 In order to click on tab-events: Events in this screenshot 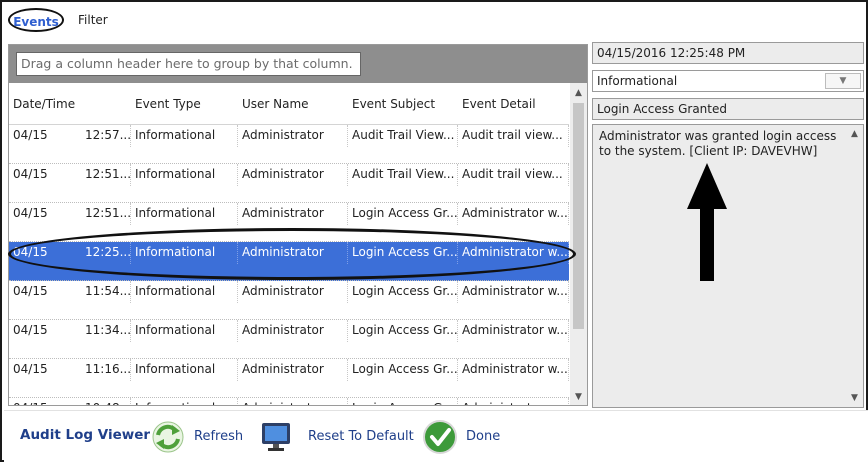, I will do `click(36, 20)`.